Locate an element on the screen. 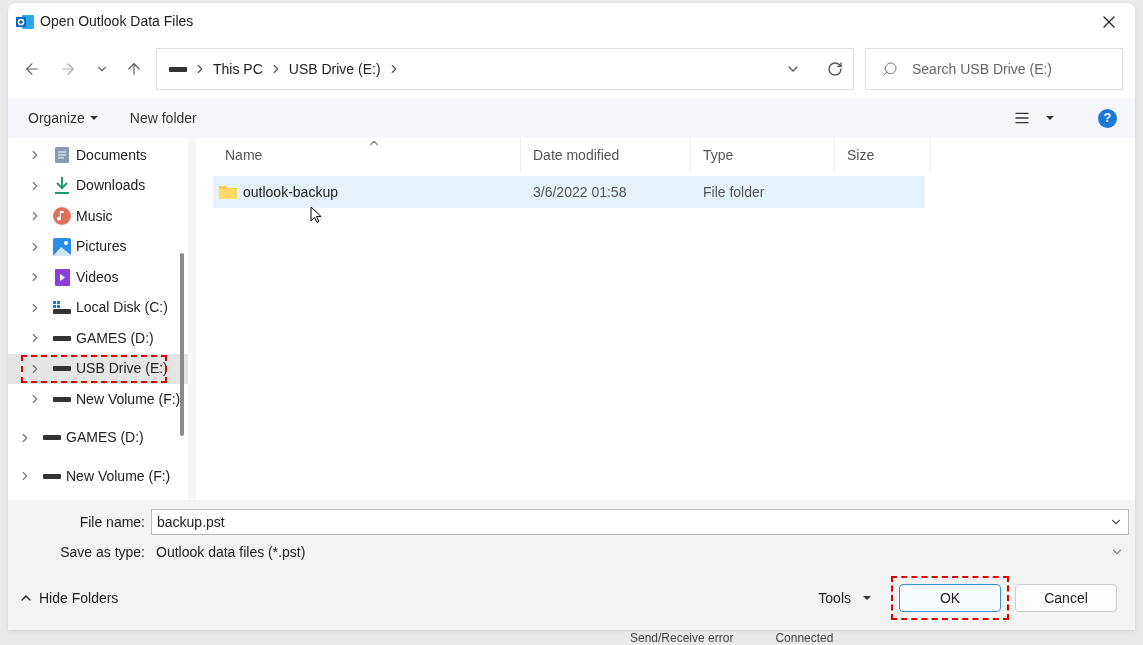  field-label: Save as type: is located at coordinates (102, 552).